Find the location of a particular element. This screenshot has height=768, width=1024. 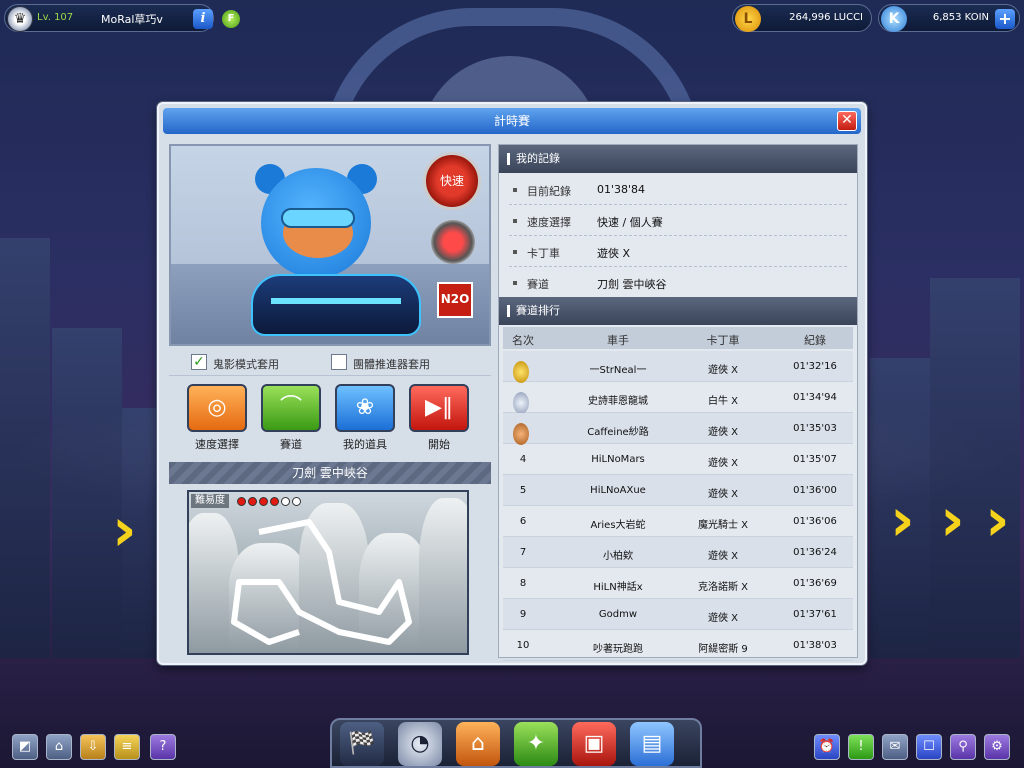

koin-coin-icon: K is located at coordinates (894, 19).